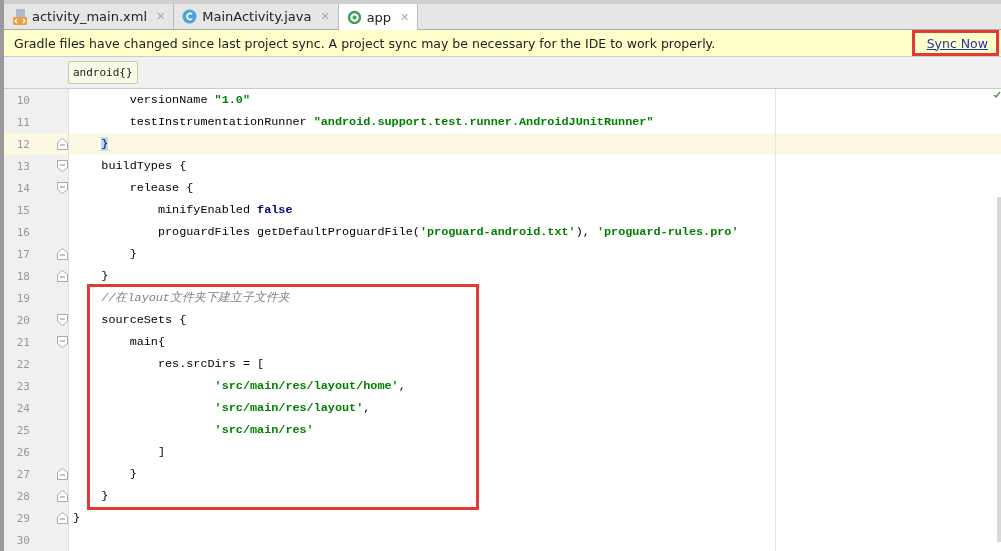  What do you see at coordinates (447, 232) in the screenshot?
I see `code-line: proguardFiles getDefaultProguardFile('proguard-android.txt'), 'proguard-rules.pro'` at bounding box center [447, 232].